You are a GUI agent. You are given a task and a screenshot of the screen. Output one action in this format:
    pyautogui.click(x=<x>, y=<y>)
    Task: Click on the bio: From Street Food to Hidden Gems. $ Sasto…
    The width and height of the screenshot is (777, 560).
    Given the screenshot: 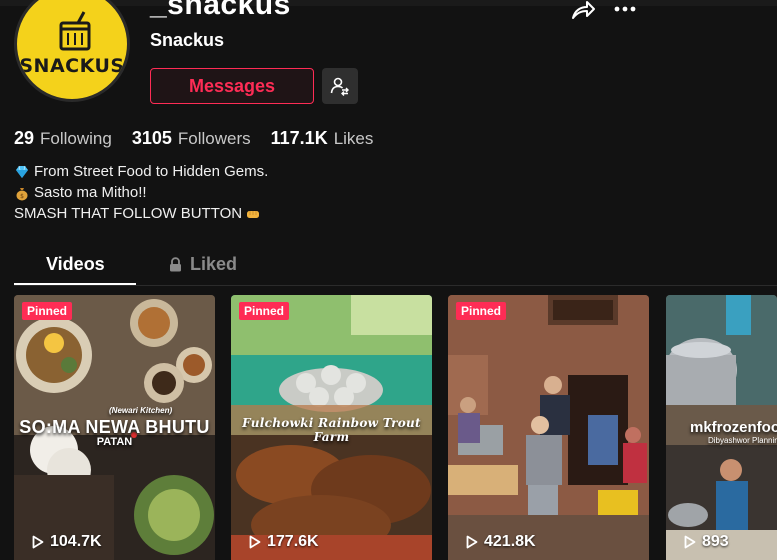 What is the action you would take?
    pyautogui.click(x=141, y=192)
    